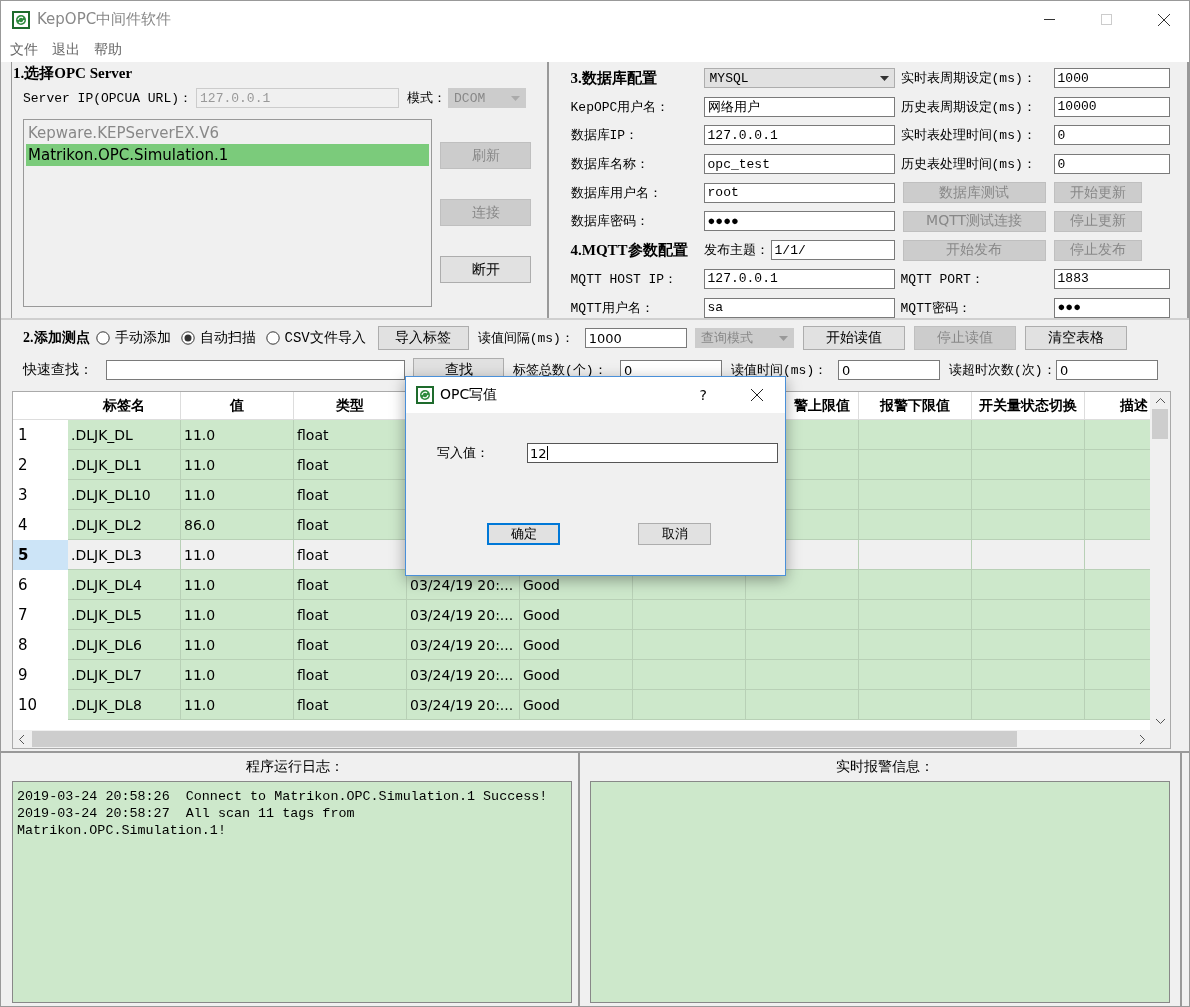 This screenshot has width=1190, height=1007. Describe the element at coordinates (40, 705) in the screenshot. I see `row-number: 10` at that location.